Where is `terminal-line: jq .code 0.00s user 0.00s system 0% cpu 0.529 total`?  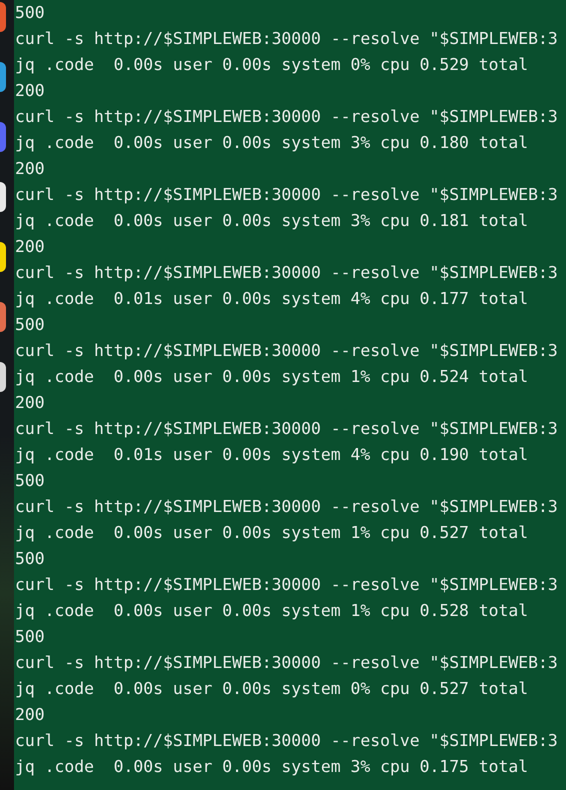 terminal-line: jq .code 0.00s user 0.00s system 0% cpu 0.529 total is located at coordinates (271, 65).